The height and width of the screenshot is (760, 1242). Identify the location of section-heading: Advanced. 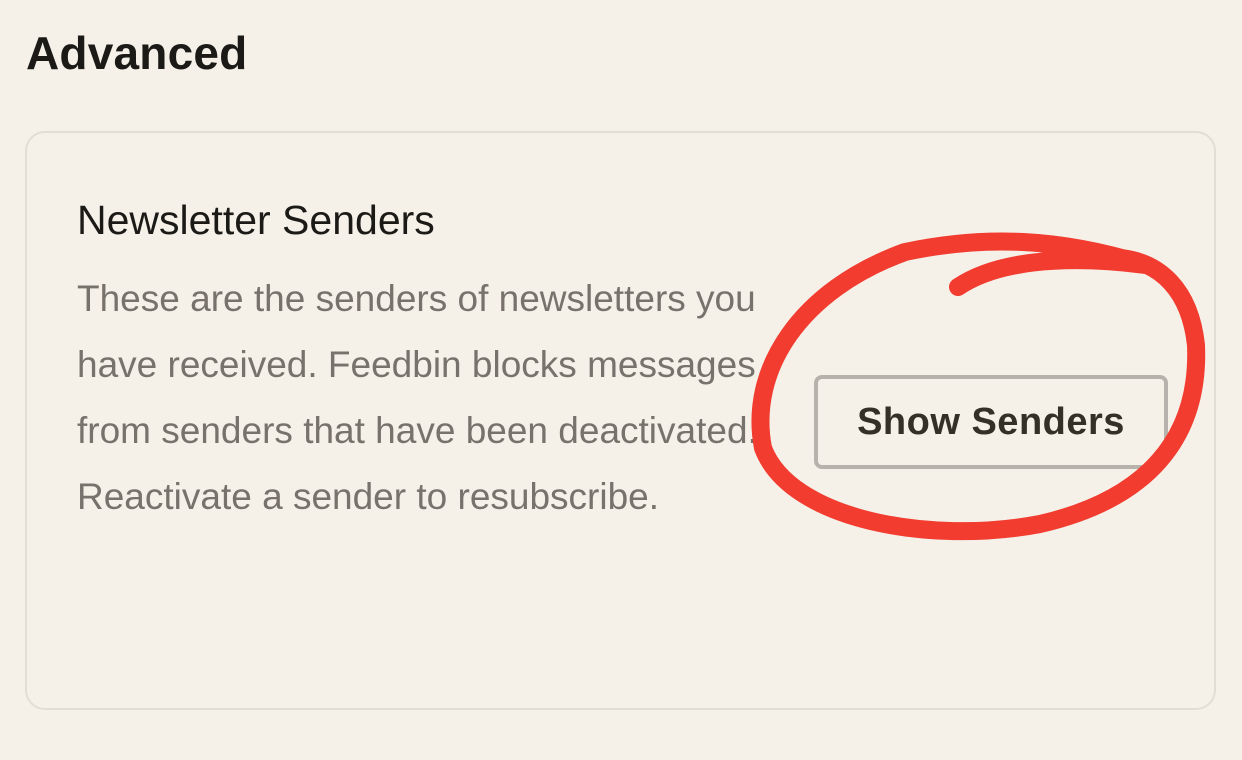
(137, 53).